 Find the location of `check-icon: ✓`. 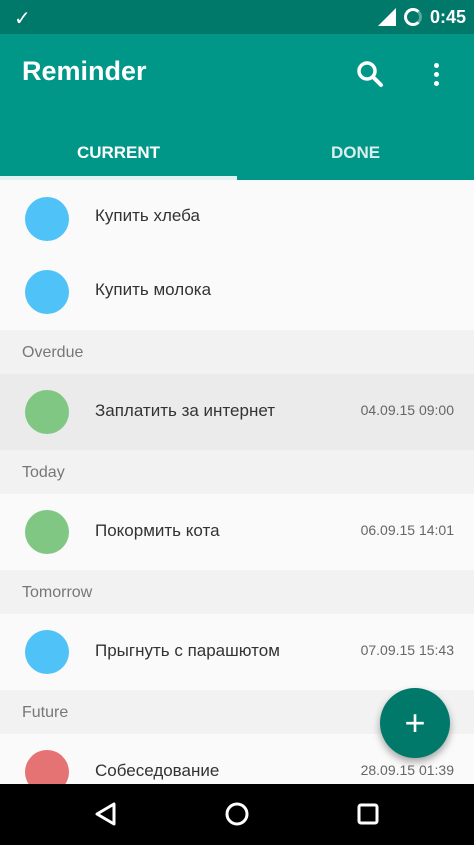

check-icon: ✓ is located at coordinates (22, 19).